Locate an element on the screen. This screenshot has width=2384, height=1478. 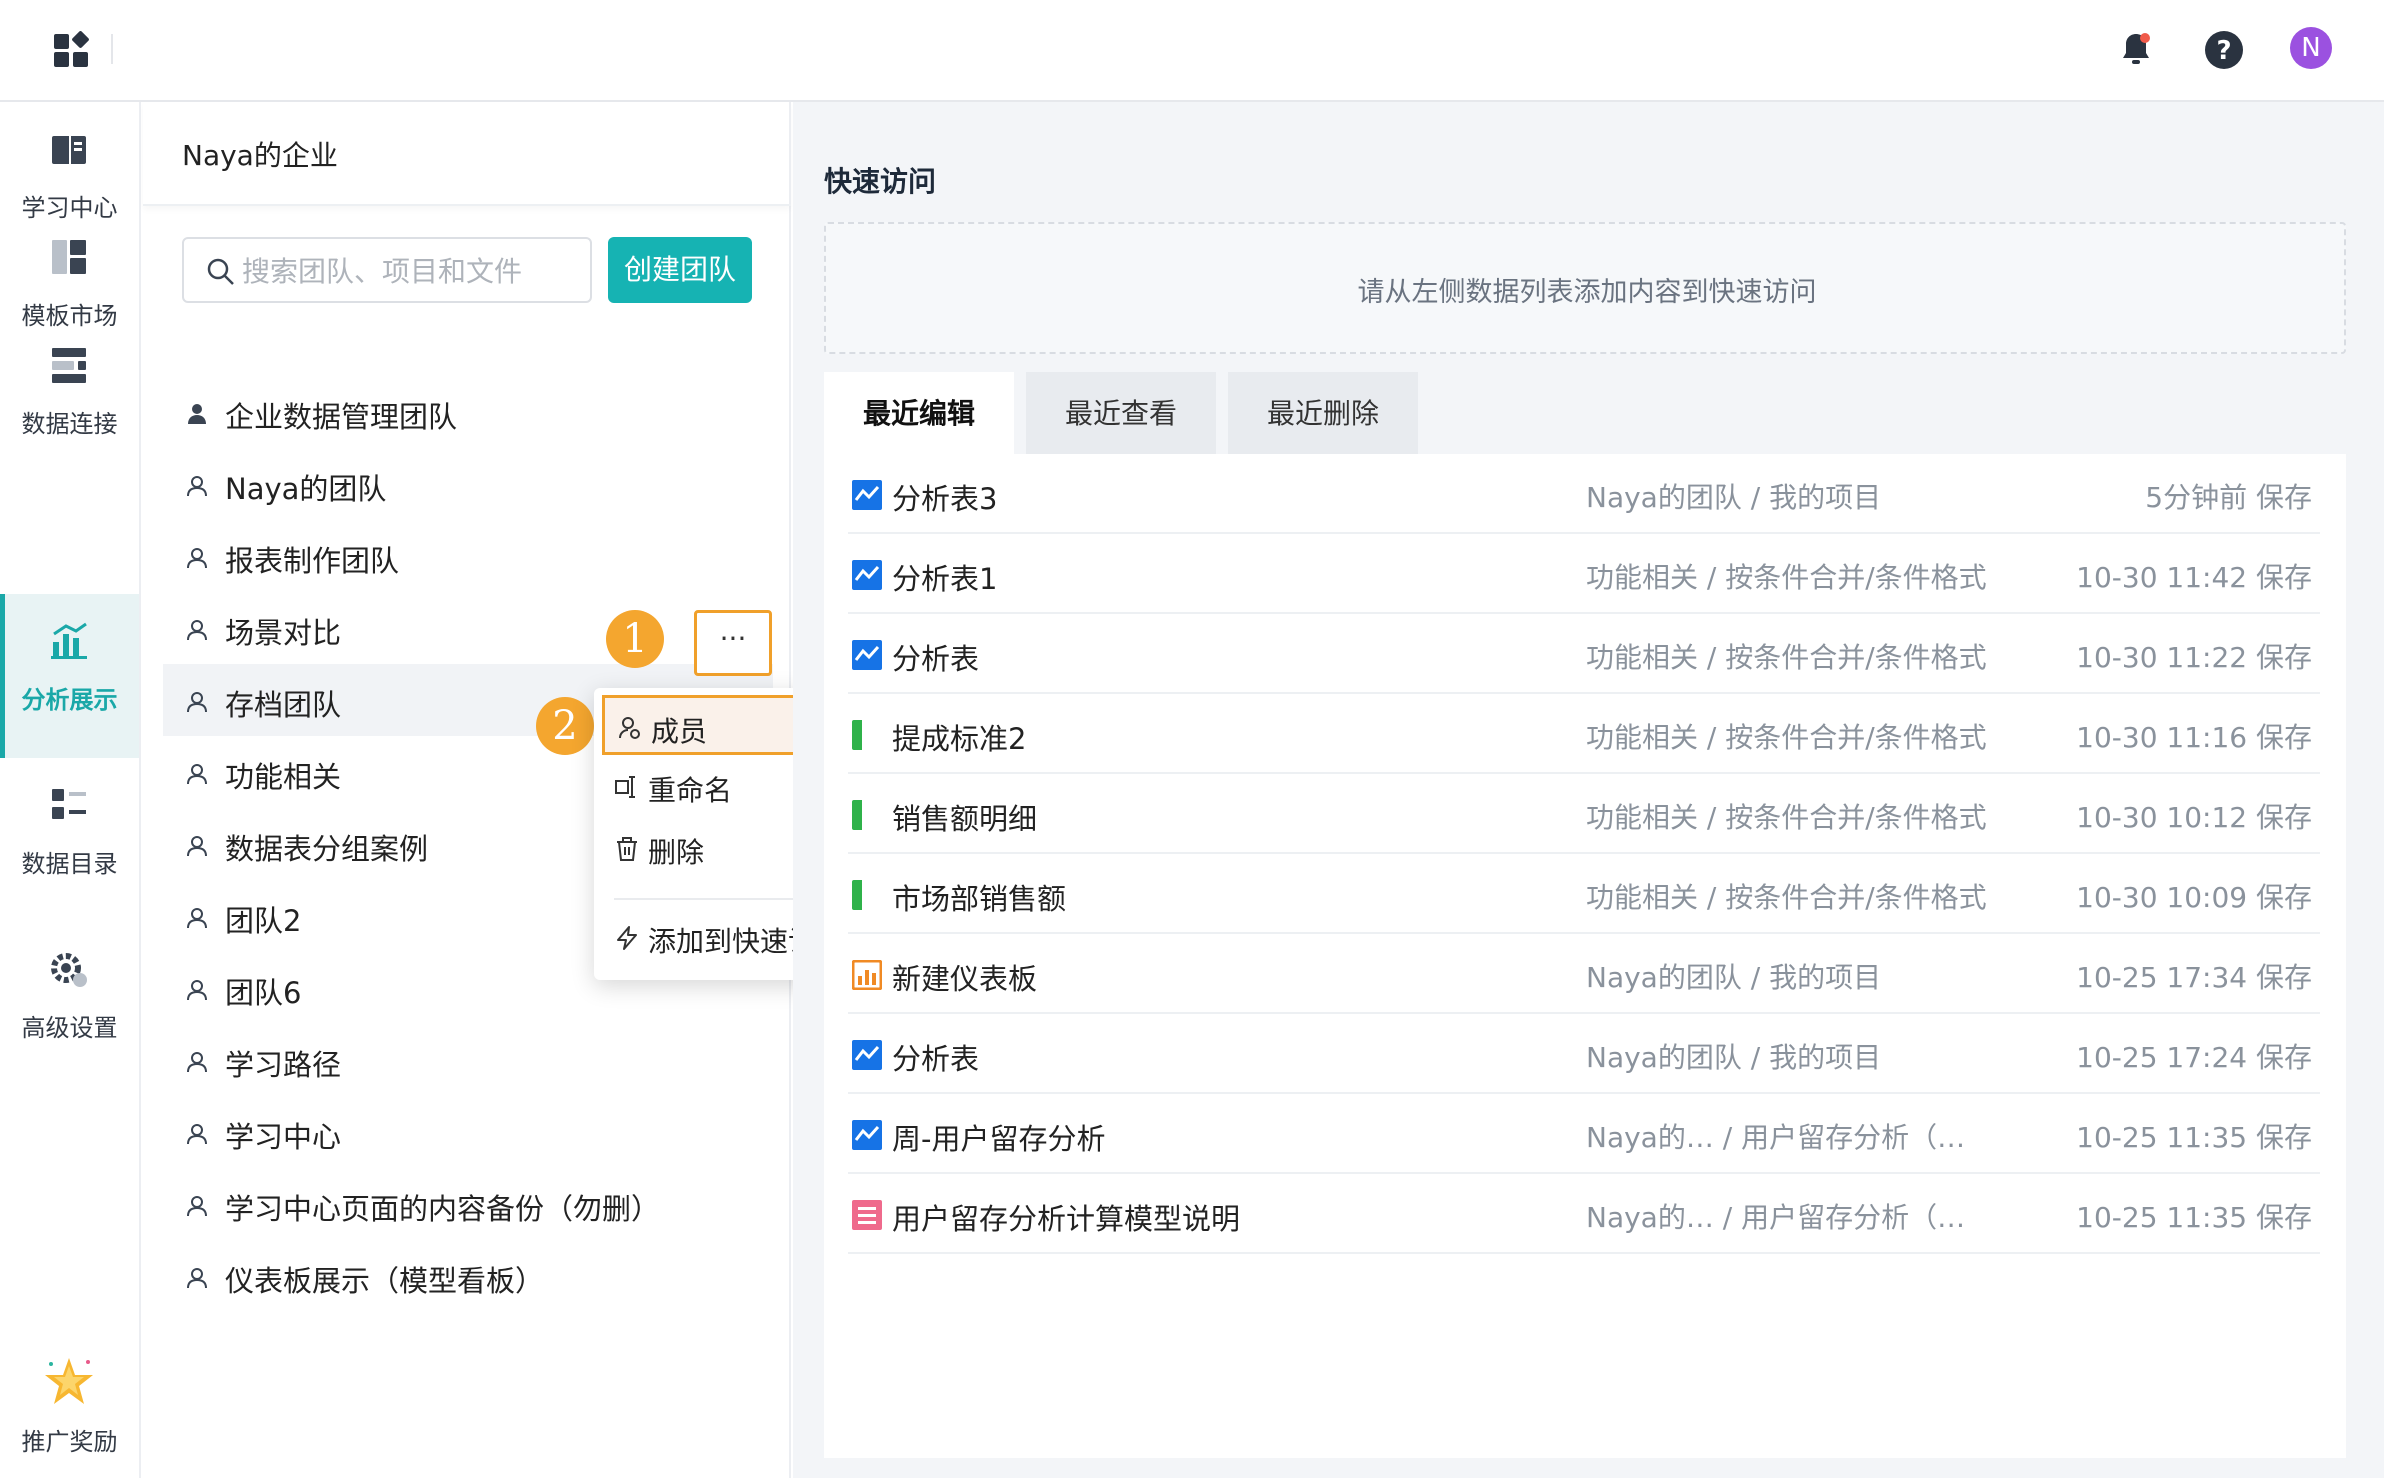
team-label: 仪表板展示（模型看板） is located at coordinates (385, 1281).